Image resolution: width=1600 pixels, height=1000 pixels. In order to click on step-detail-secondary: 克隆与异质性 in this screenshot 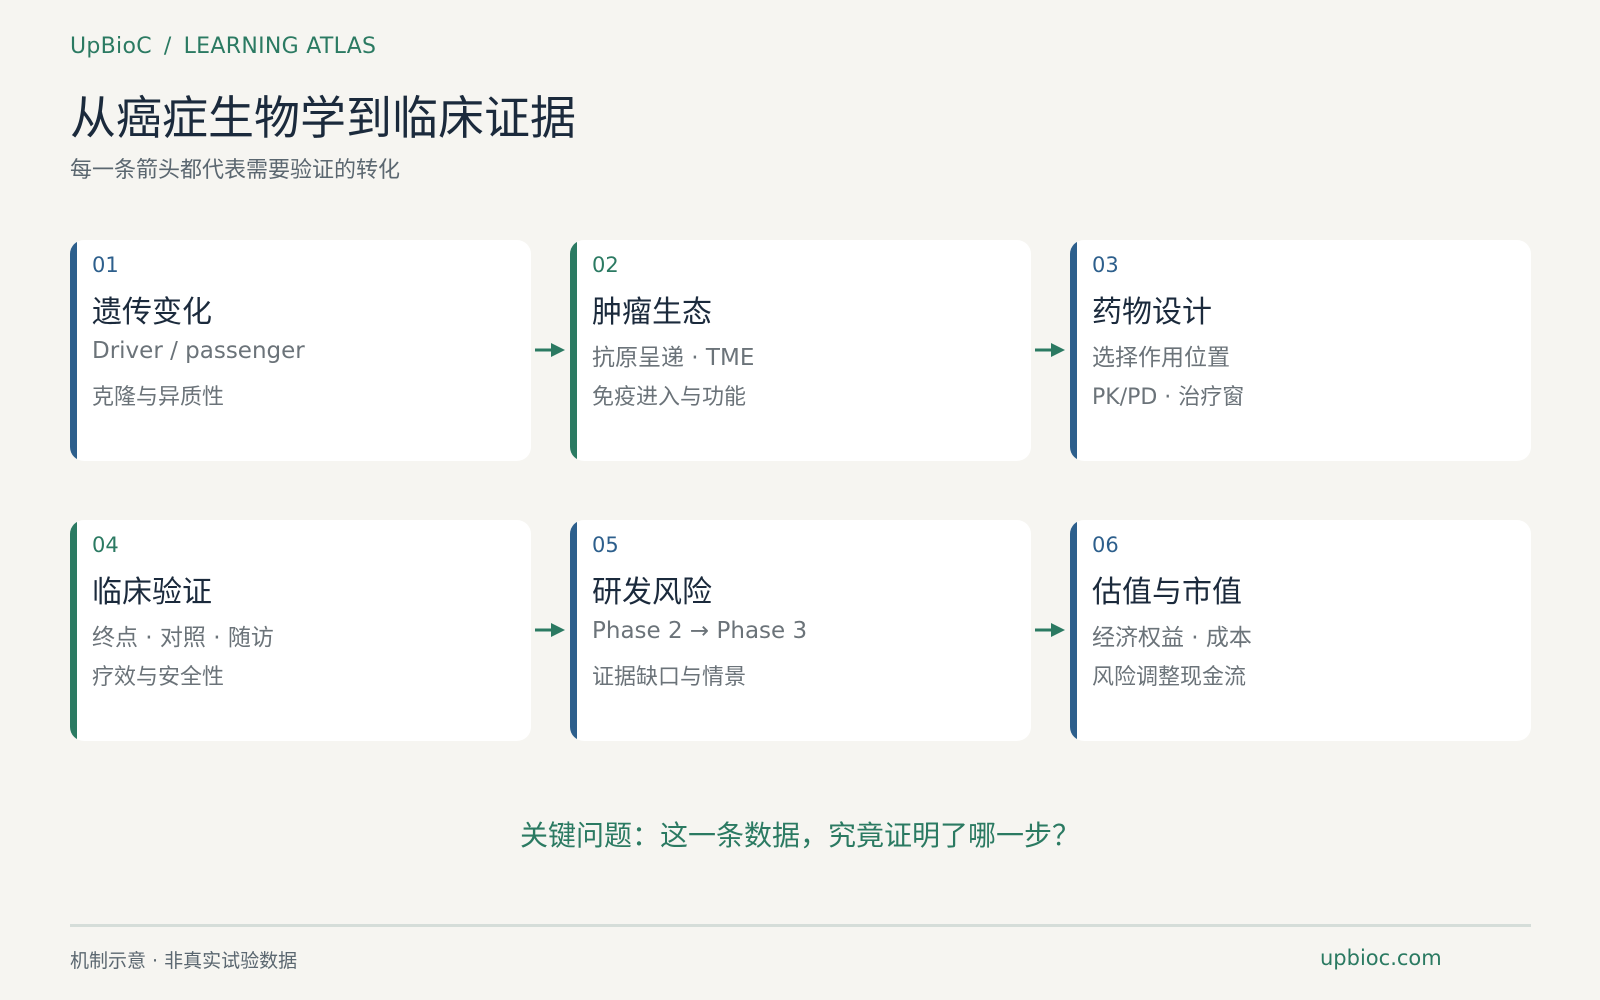, I will do `click(158, 397)`.